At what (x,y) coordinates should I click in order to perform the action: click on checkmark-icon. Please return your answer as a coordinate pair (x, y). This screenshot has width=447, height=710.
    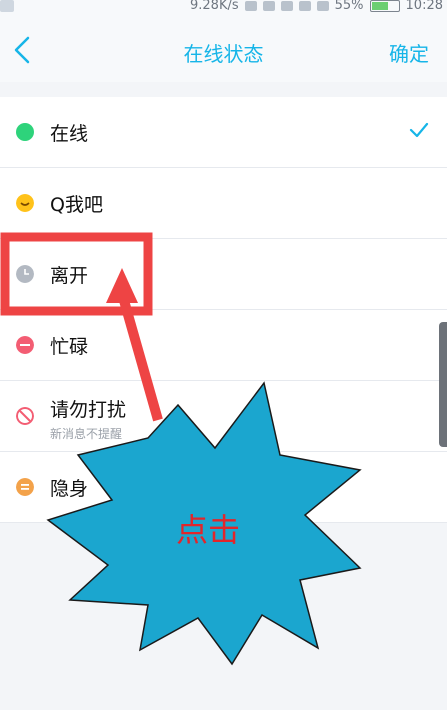
    Looking at the image, I should click on (419, 130).